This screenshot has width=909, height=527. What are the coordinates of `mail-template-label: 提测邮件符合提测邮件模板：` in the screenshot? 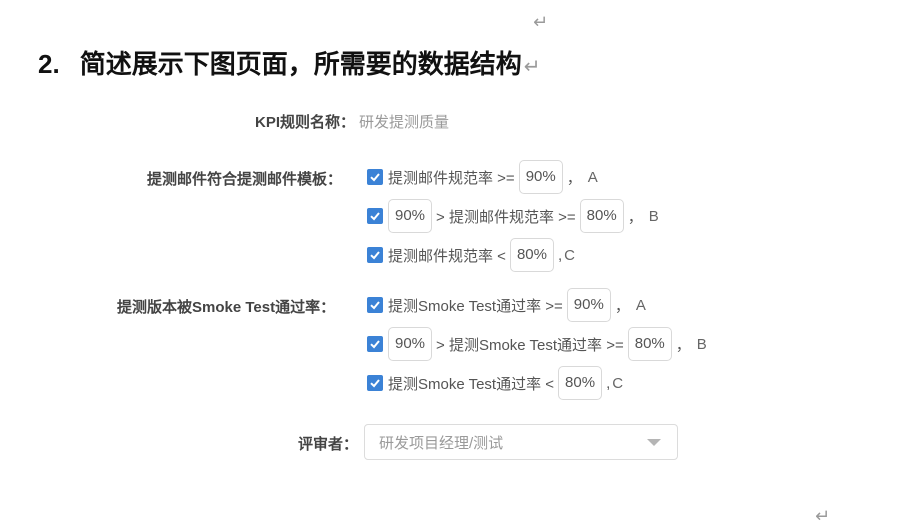 It's located at (245, 179).